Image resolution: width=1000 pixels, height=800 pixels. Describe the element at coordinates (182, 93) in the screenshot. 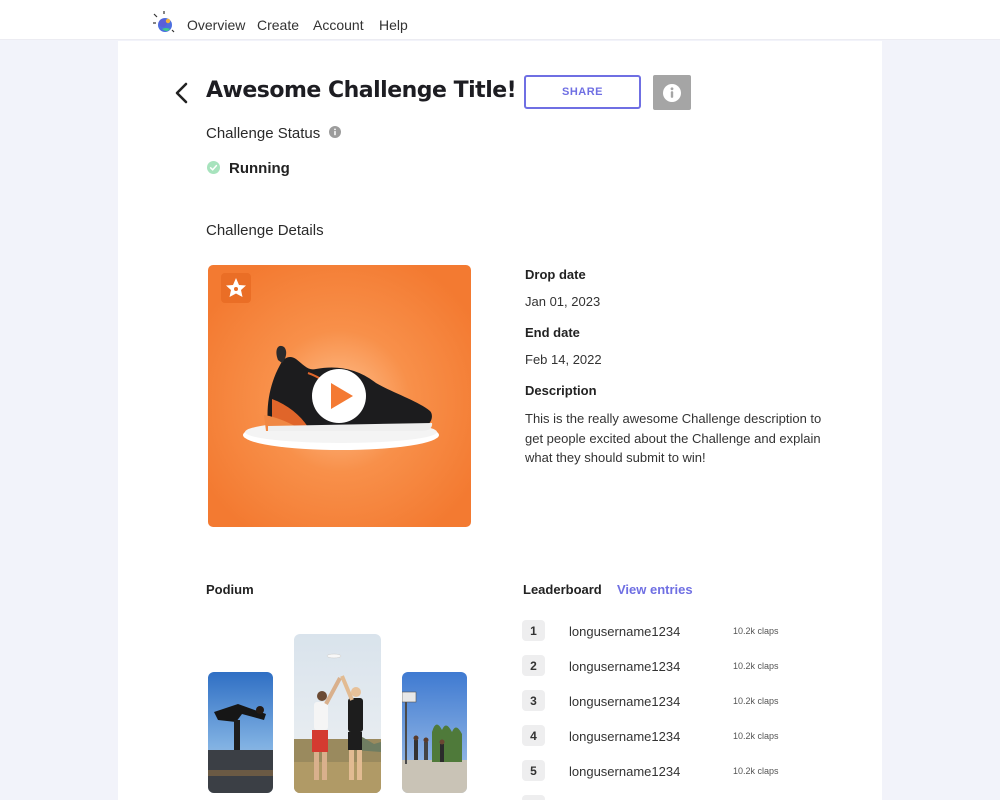

I see `back-arrow-icon` at that location.